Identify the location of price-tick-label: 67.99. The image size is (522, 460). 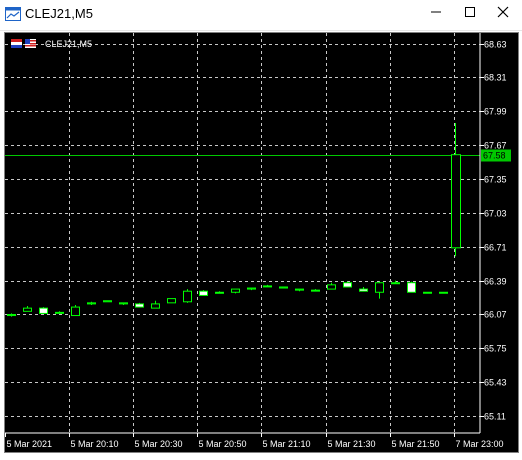
(495, 112).